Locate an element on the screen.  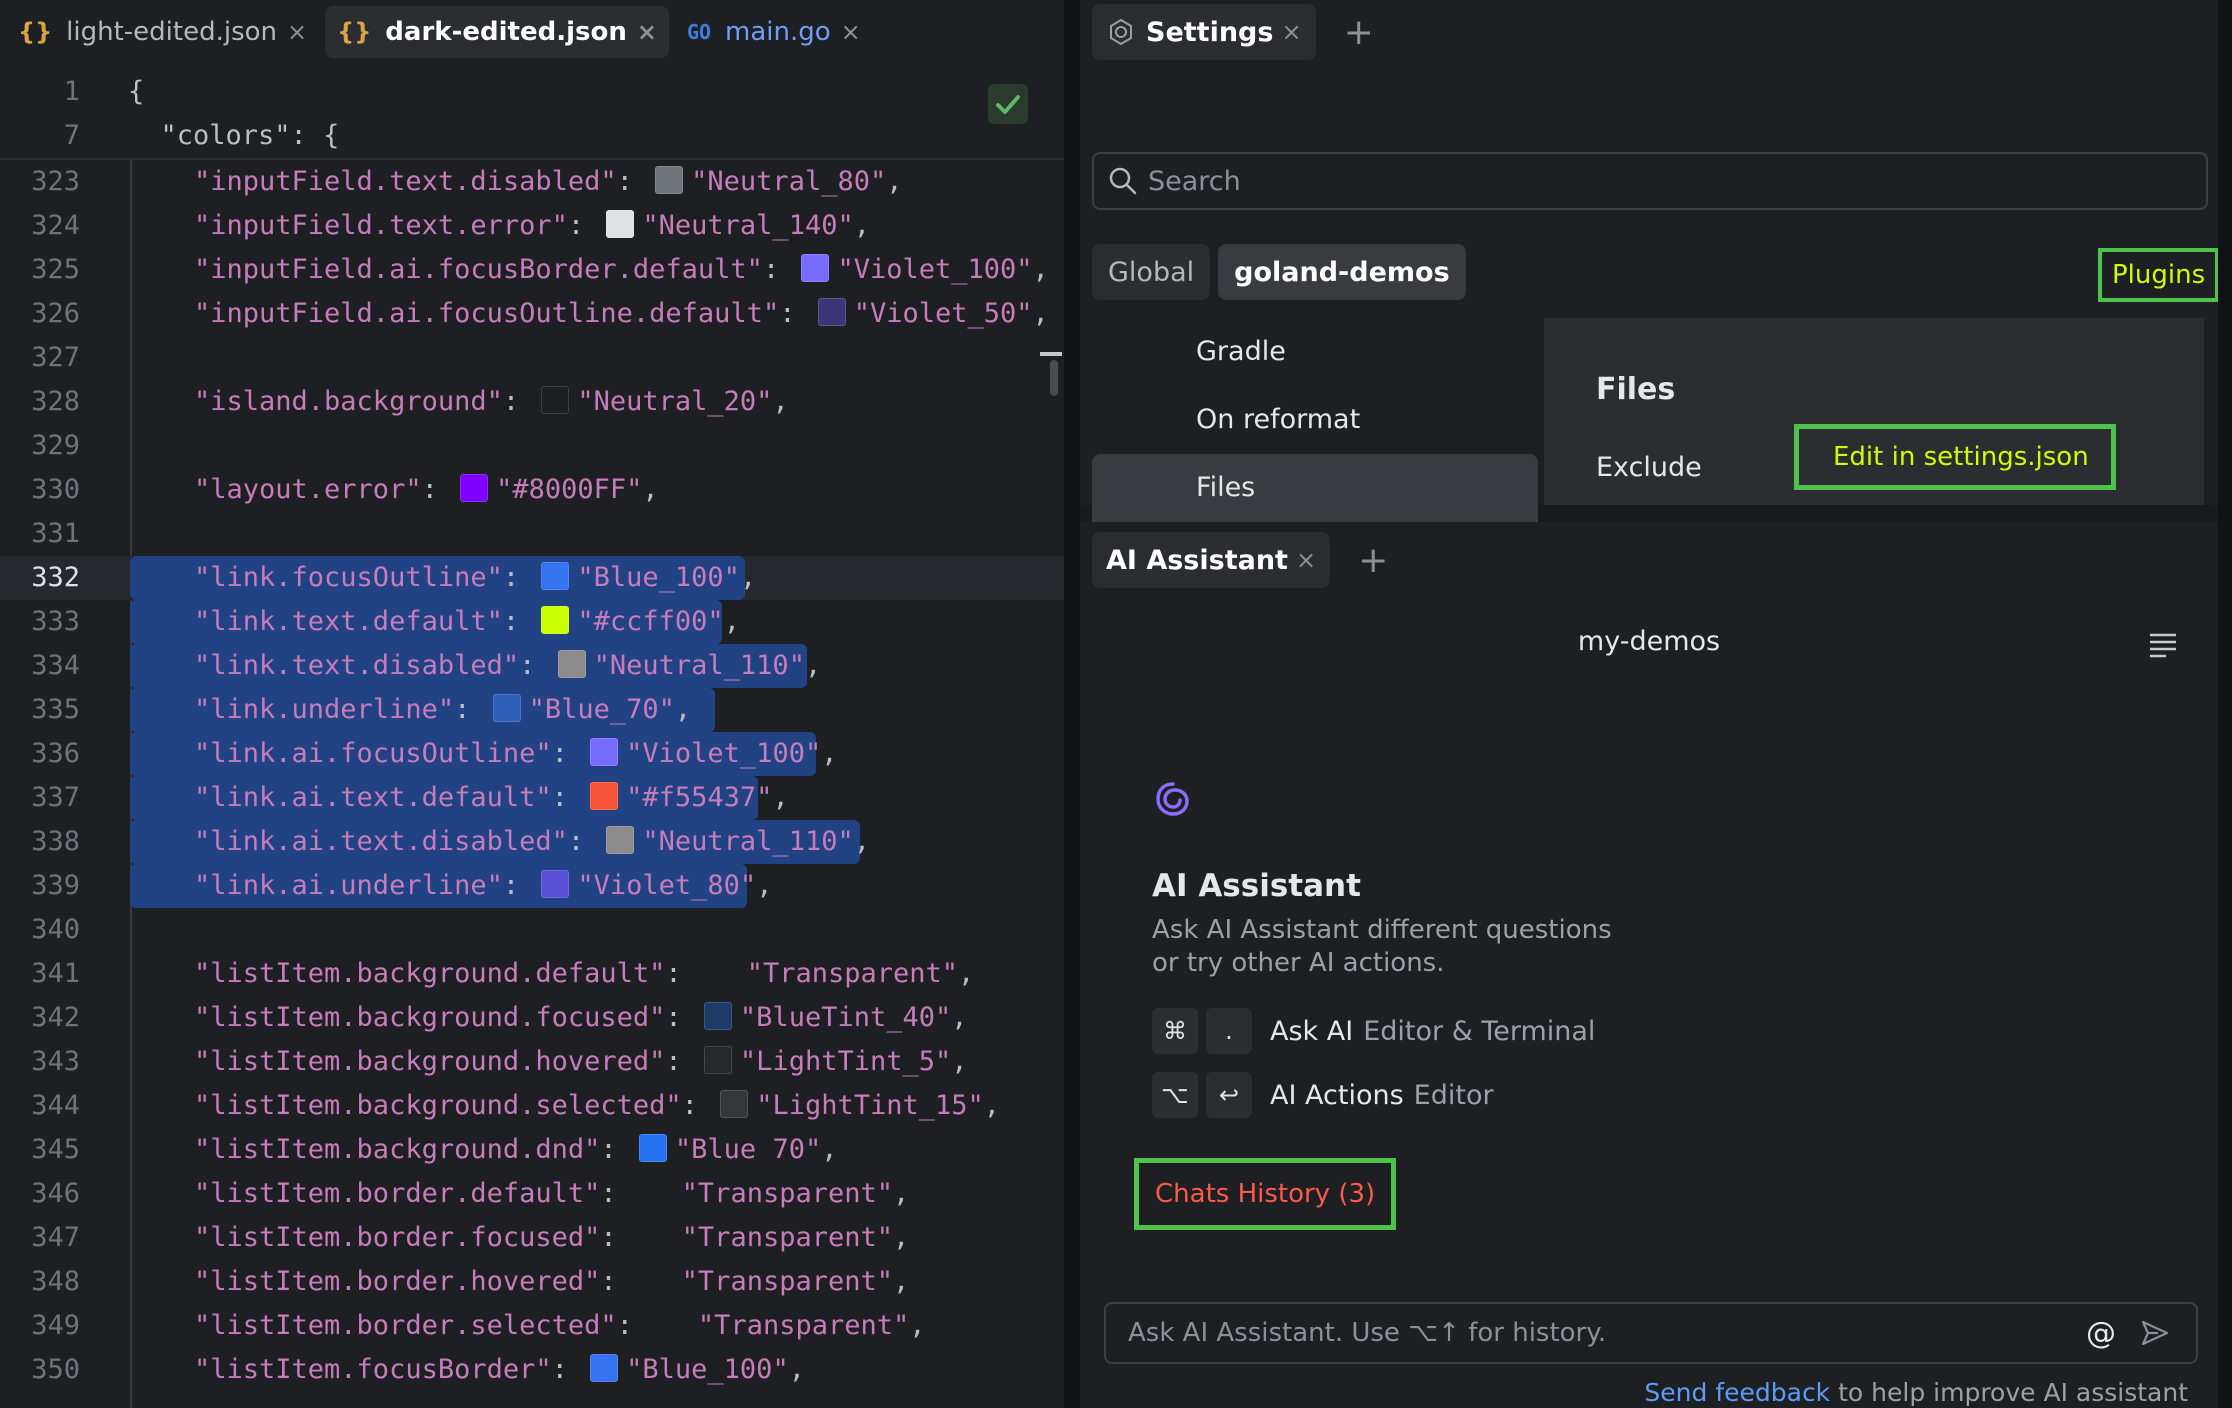
menu-lines-icon is located at coordinates (2163, 645).